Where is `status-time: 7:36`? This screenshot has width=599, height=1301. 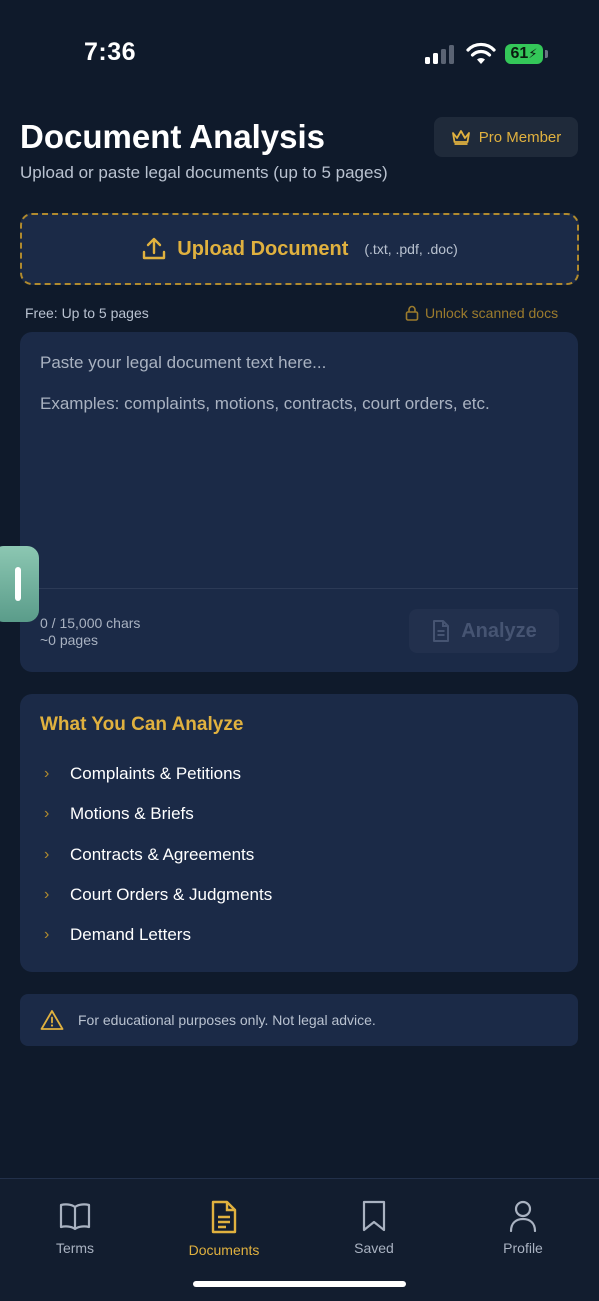
status-time: 7:36 is located at coordinates (110, 52).